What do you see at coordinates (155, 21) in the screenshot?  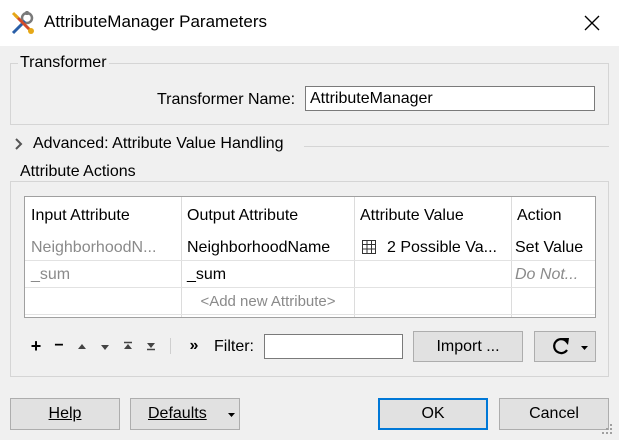 I see `window-title: AttributeManager Parameters` at bounding box center [155, 21].